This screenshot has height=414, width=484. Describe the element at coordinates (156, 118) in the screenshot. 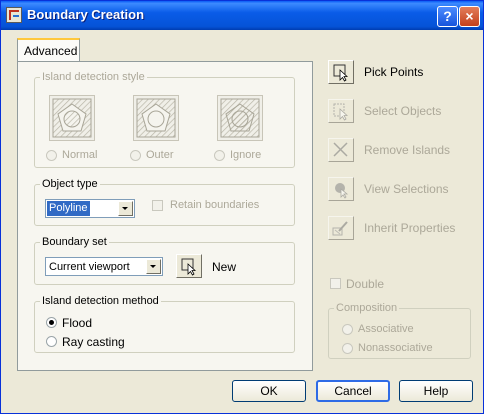

I see `island-outer-icon` at that location.